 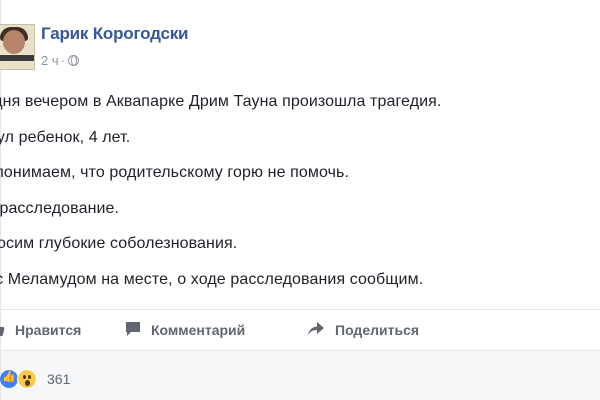 What do you see at coordinates (58, 379) in the screenshot?
I see `reaction-count: 361` at bounding box center [58, 379].